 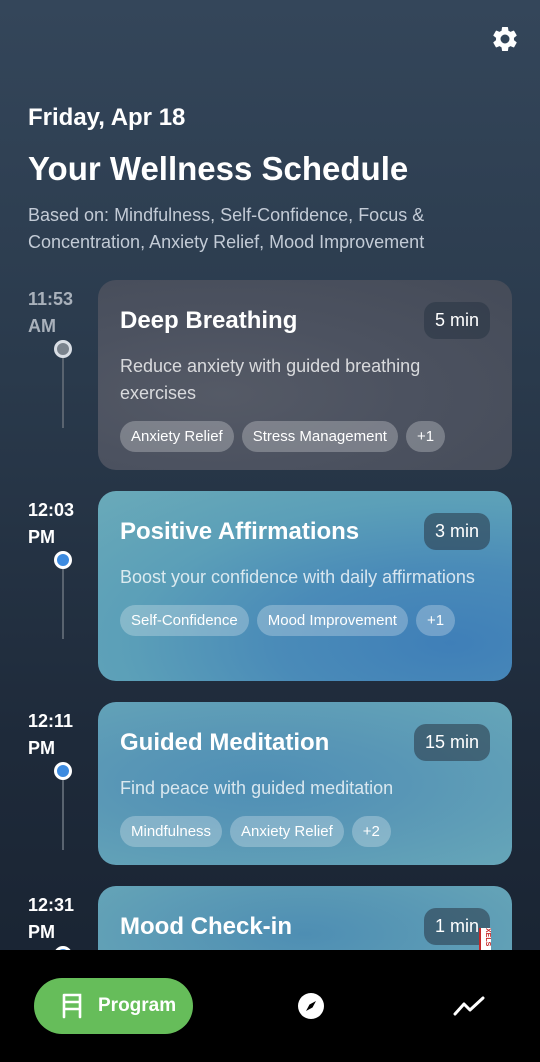 I want to click on entry-time: 11:53 AM, so click(x=63, y=313).